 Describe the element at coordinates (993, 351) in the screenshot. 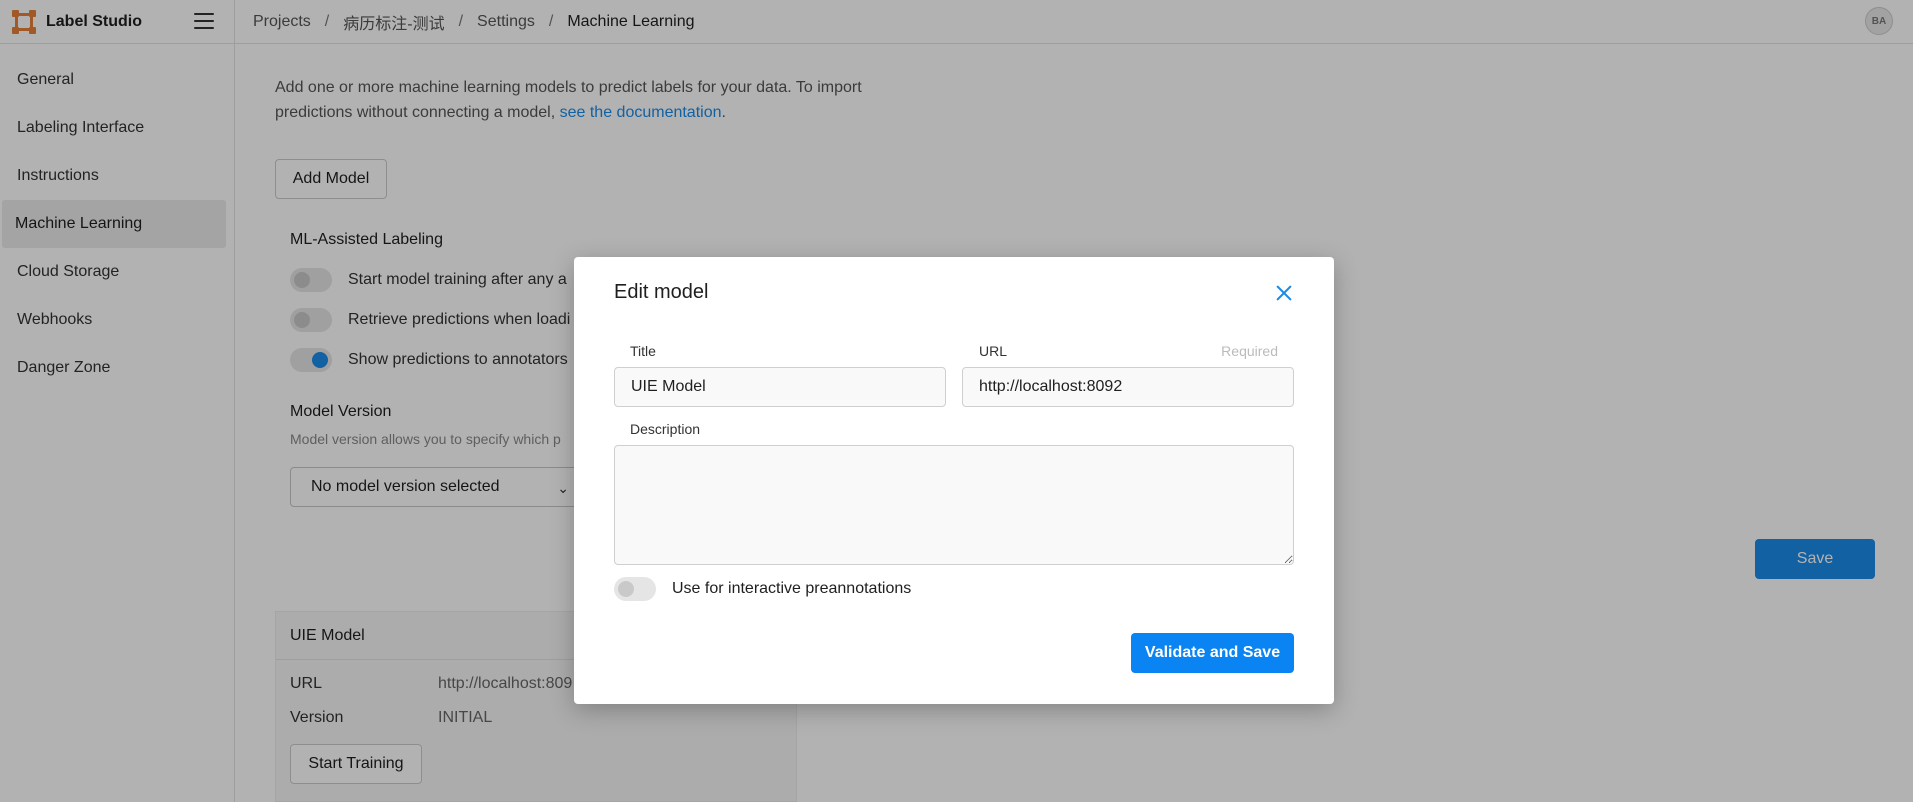

I see `url-field-label: URL` at that location.